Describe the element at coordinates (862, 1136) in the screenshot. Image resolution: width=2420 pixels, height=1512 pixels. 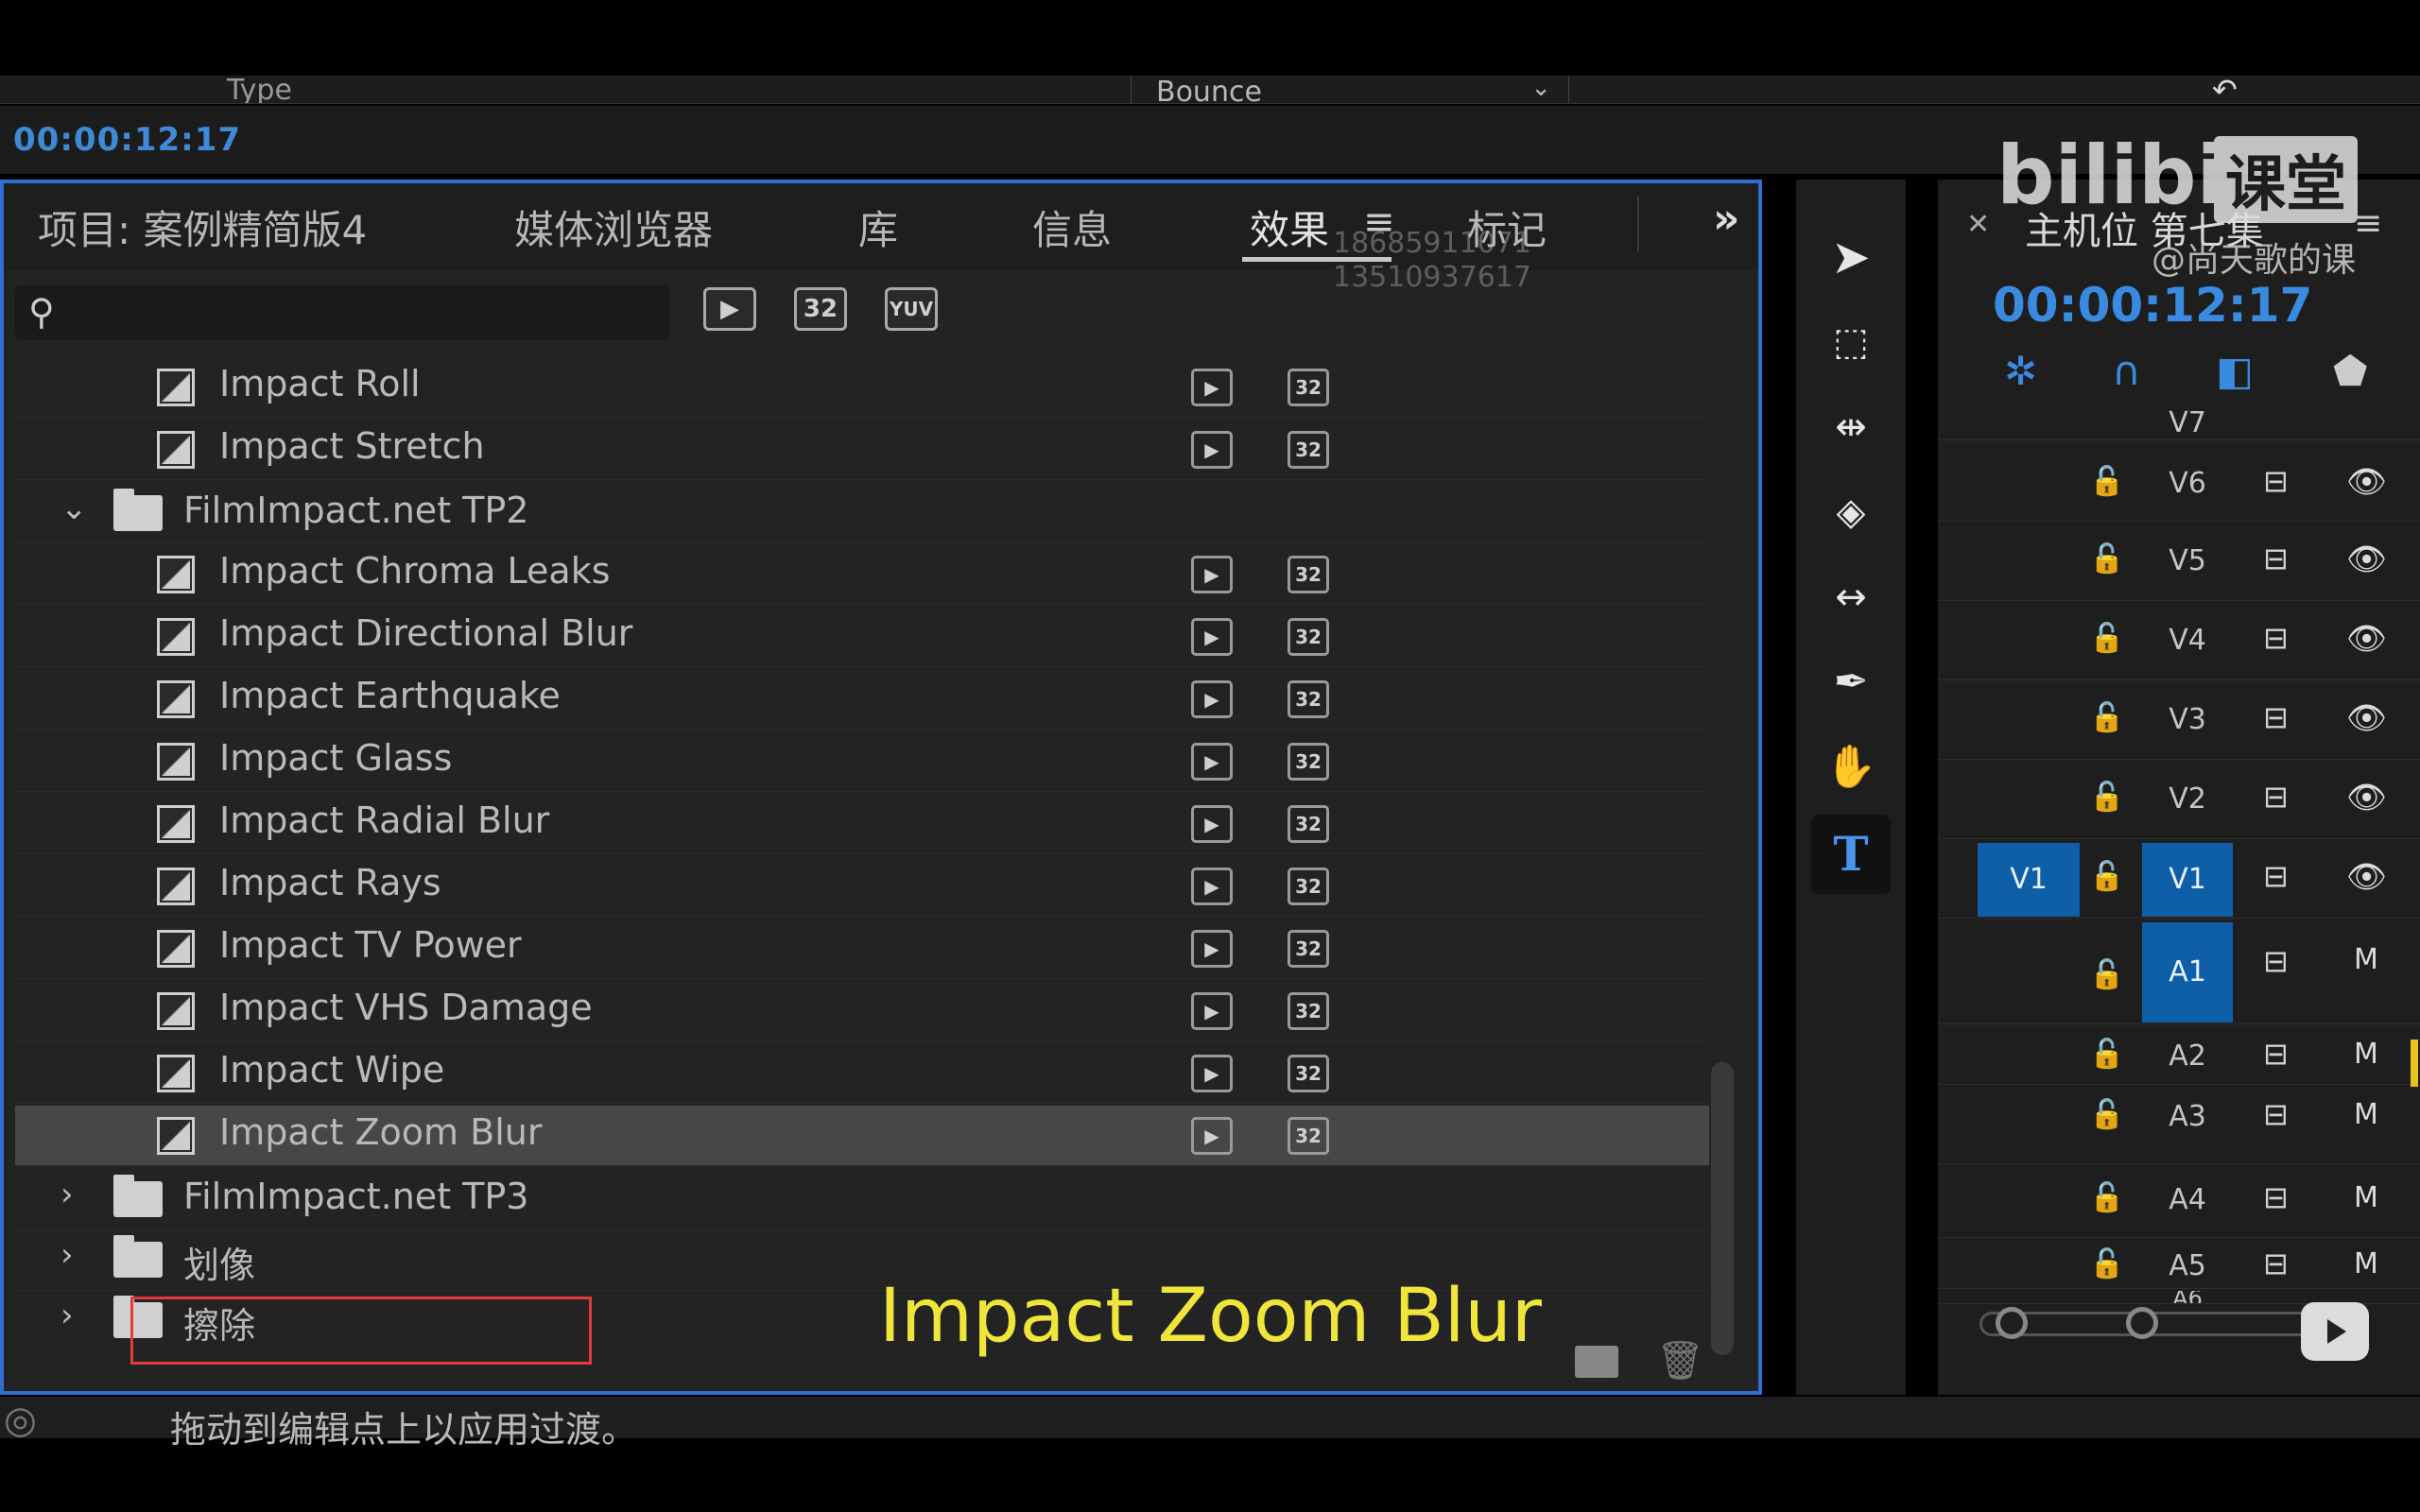
I see `list-item-selected: Impact Zoom Blur ▶ 32` at that location.